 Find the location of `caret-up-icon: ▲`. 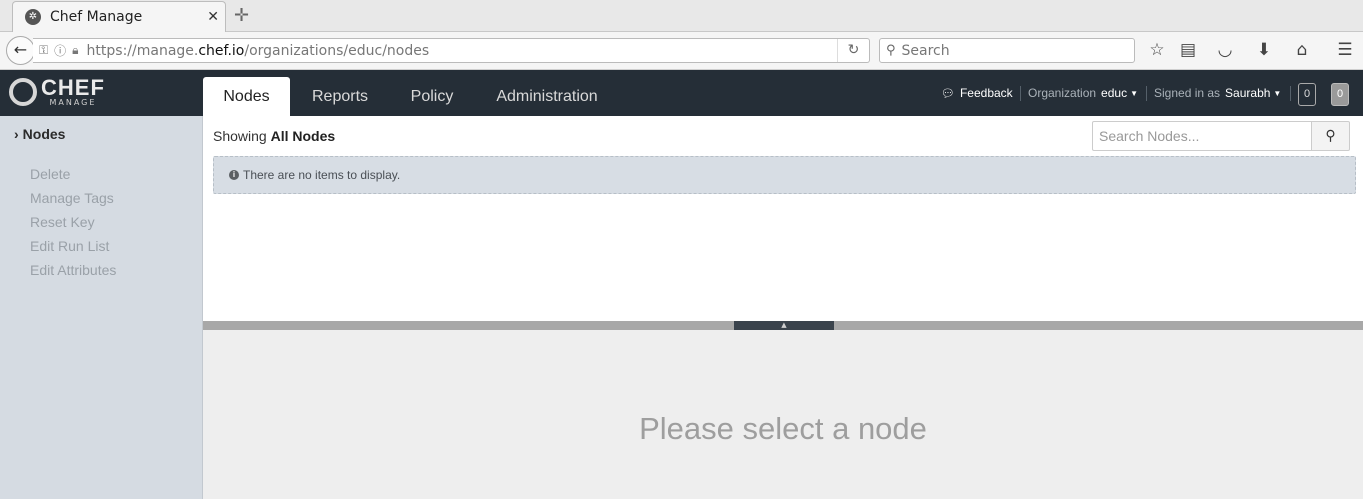

caret-up-icon: ▲ is located at coordinates (784, 325).